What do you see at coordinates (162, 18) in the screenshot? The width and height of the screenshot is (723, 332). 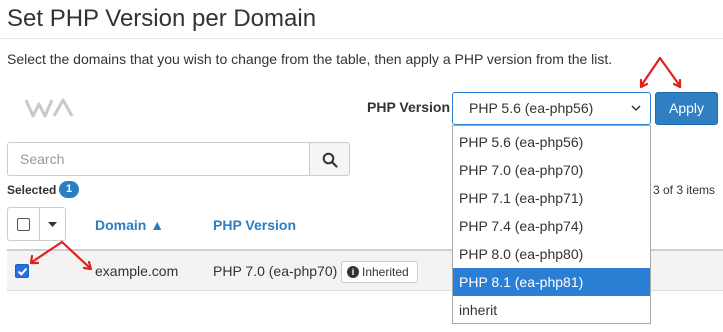 I see `page-title: Set PHP Version per Domain` at bounding box center [162, 18].